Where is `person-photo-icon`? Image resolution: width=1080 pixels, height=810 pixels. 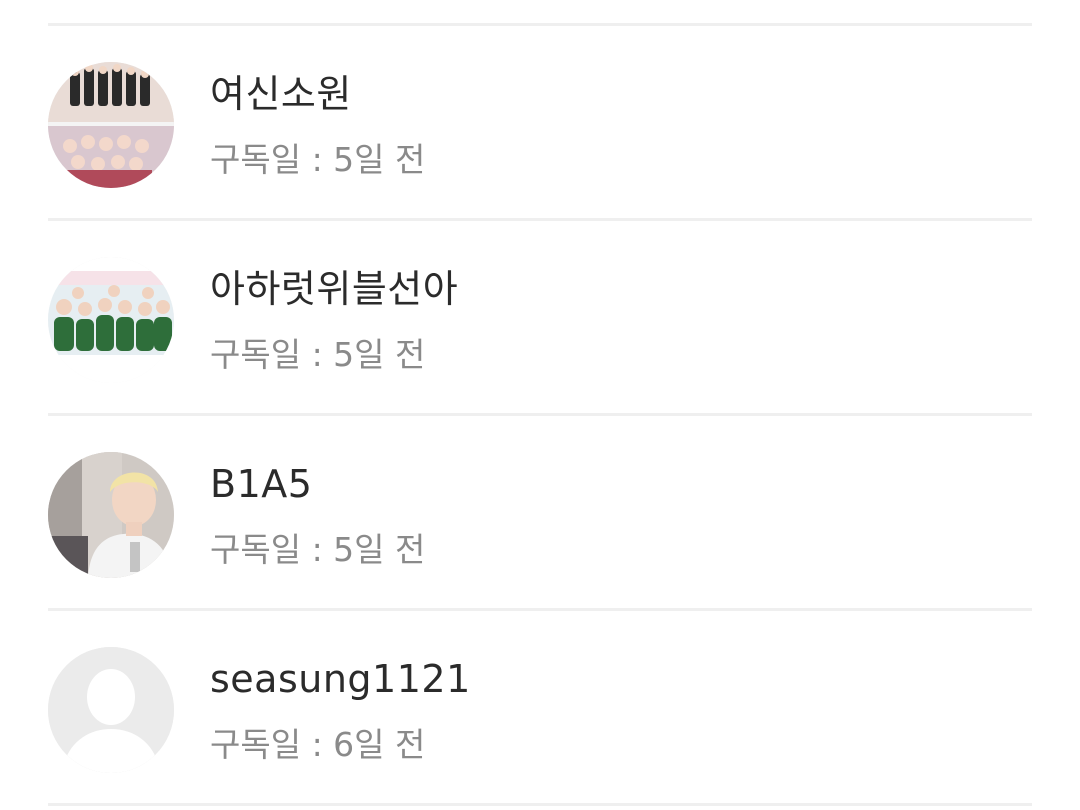
person-photo-icon is located at coordinates (111, 515).